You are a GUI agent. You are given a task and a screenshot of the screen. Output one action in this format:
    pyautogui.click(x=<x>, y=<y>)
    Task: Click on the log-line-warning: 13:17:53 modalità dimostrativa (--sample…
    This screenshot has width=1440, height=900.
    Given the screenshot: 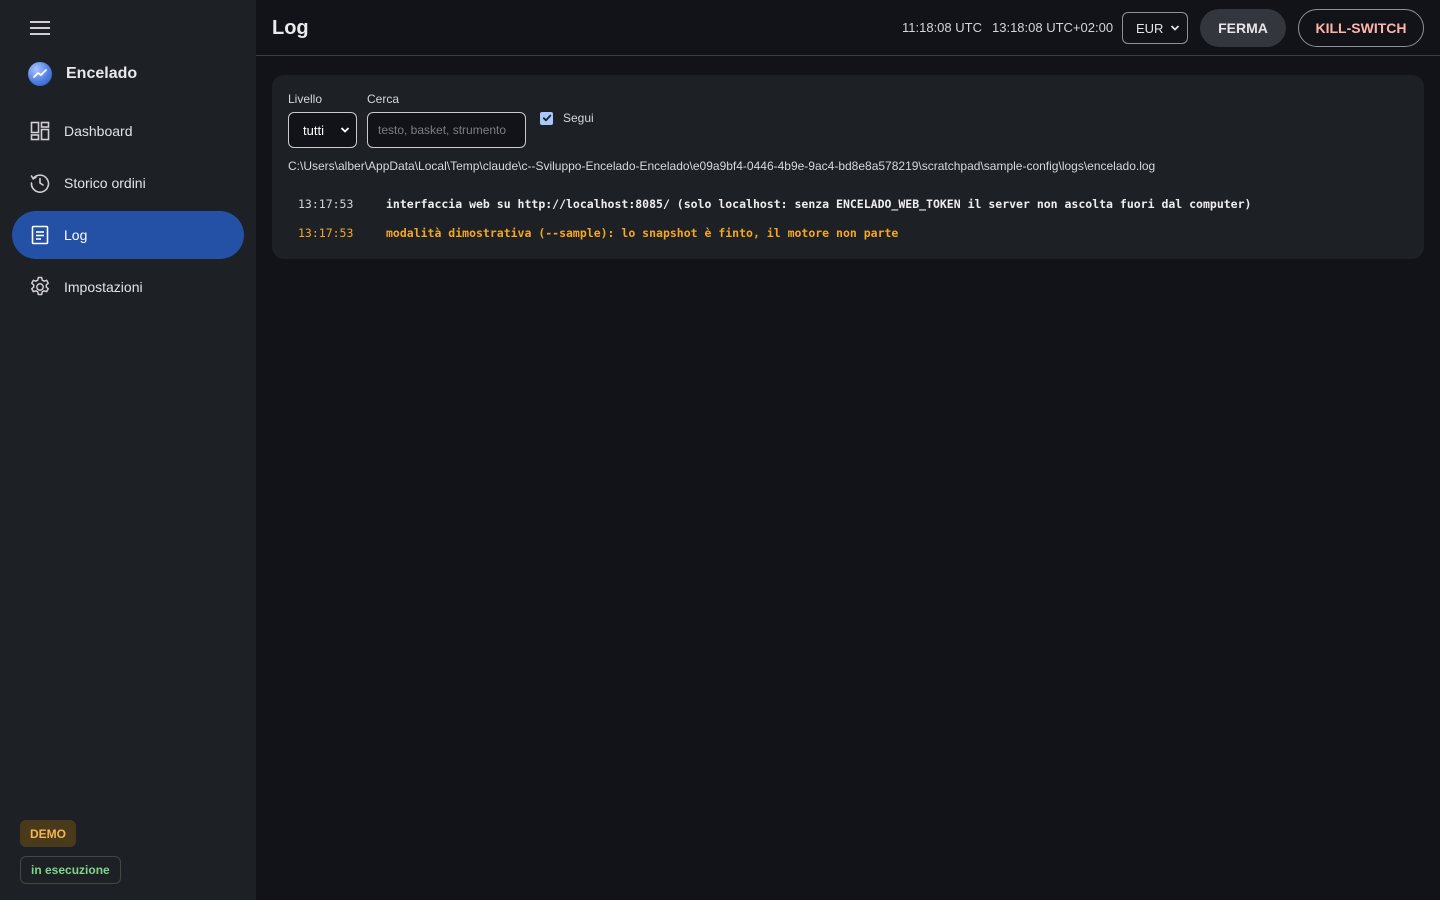 What is the action you would take?
    pyautogui.click(x=774, y=232)
    